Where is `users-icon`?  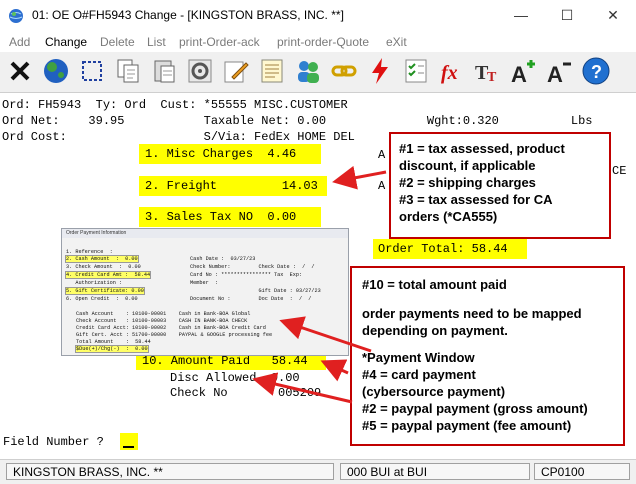 users-icon is located at coordinates (308, 71).